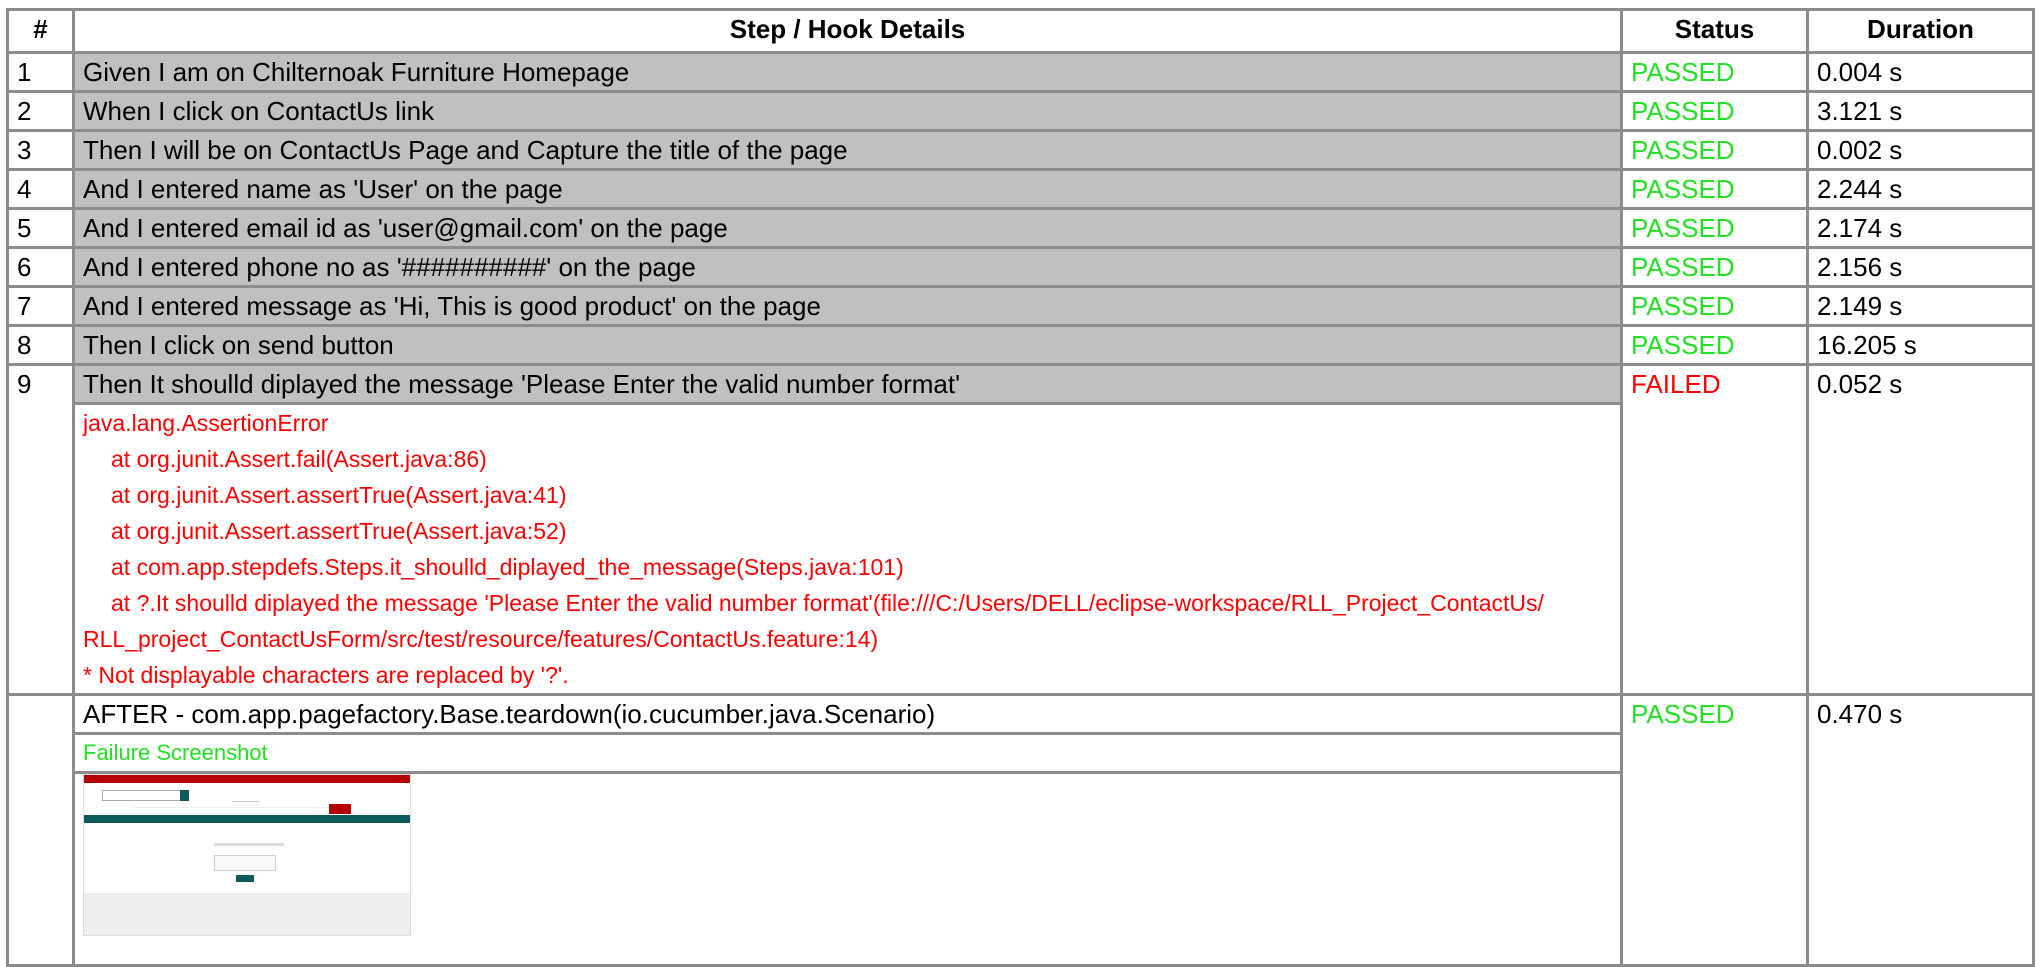 This screenshot has width=2038, height=967. Describe the element at coordinates (1920, 72) in the screenshot. I see `step-duration: 0.004 s` at that location.